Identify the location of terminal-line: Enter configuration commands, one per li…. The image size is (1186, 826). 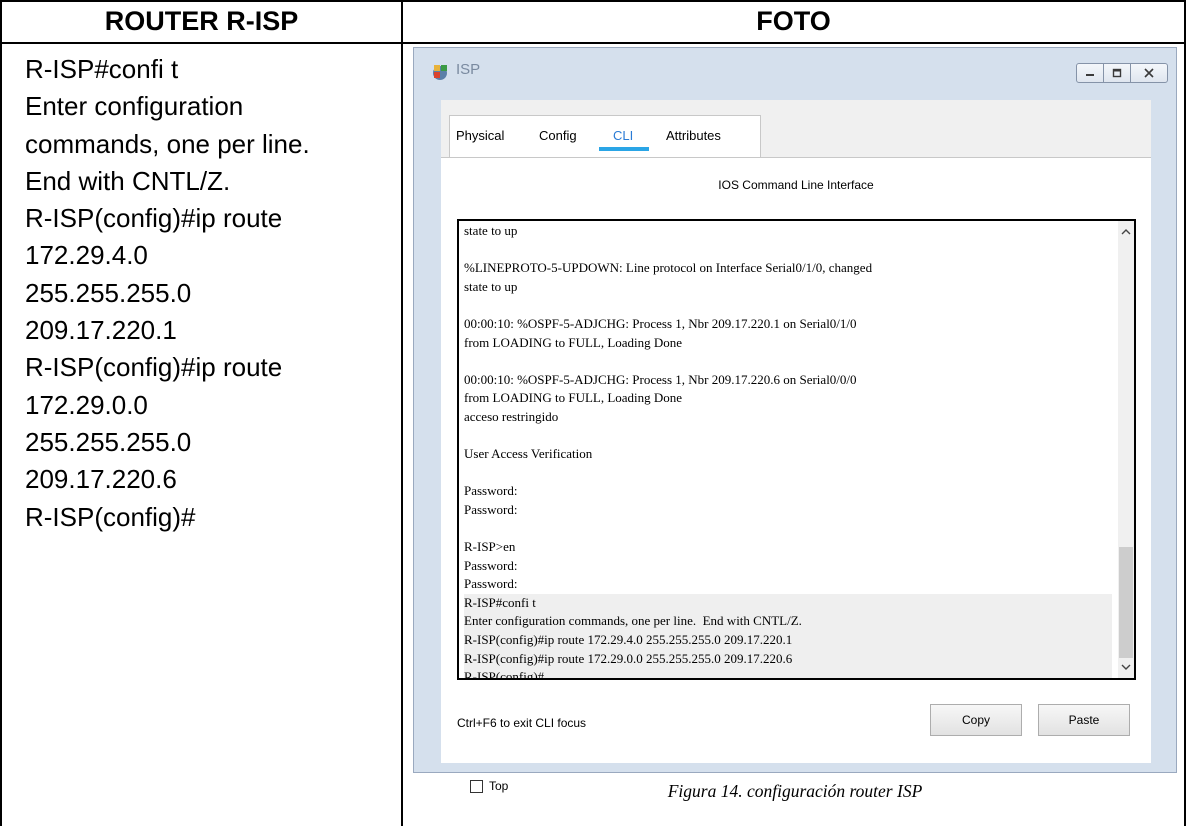
(788, 622).